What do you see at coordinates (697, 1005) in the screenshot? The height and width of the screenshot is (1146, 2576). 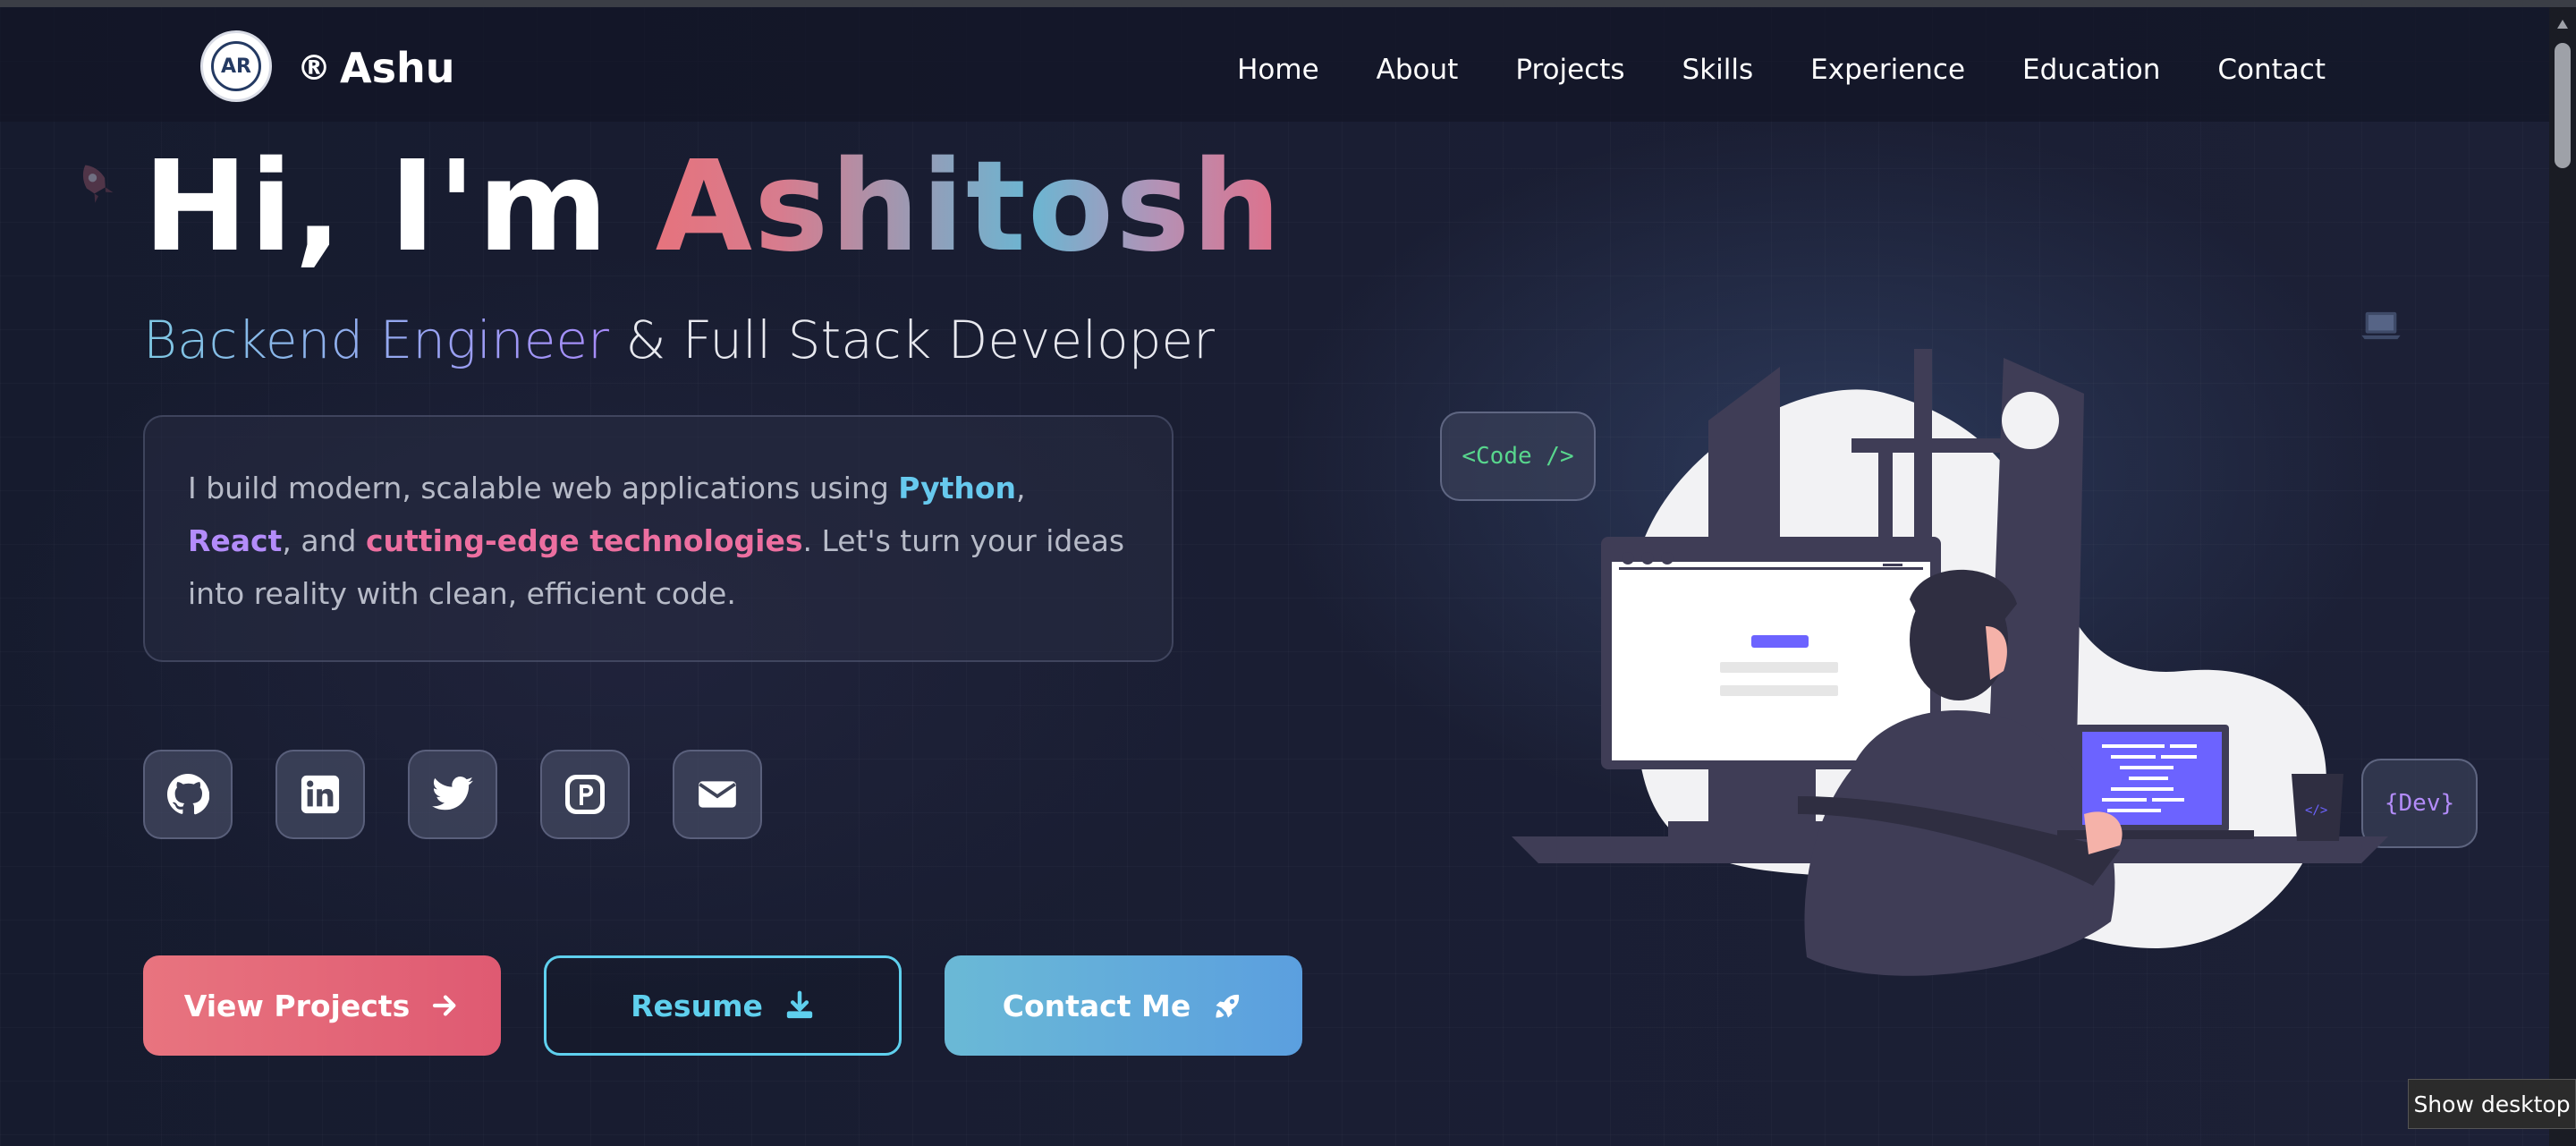 I see `resume-label: Resume` at bounding box center [697, 1005].